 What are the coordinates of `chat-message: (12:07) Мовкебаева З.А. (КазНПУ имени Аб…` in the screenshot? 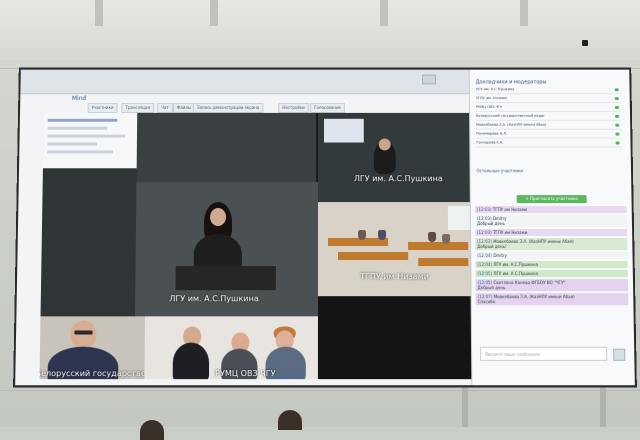 It's located at (552, 299).